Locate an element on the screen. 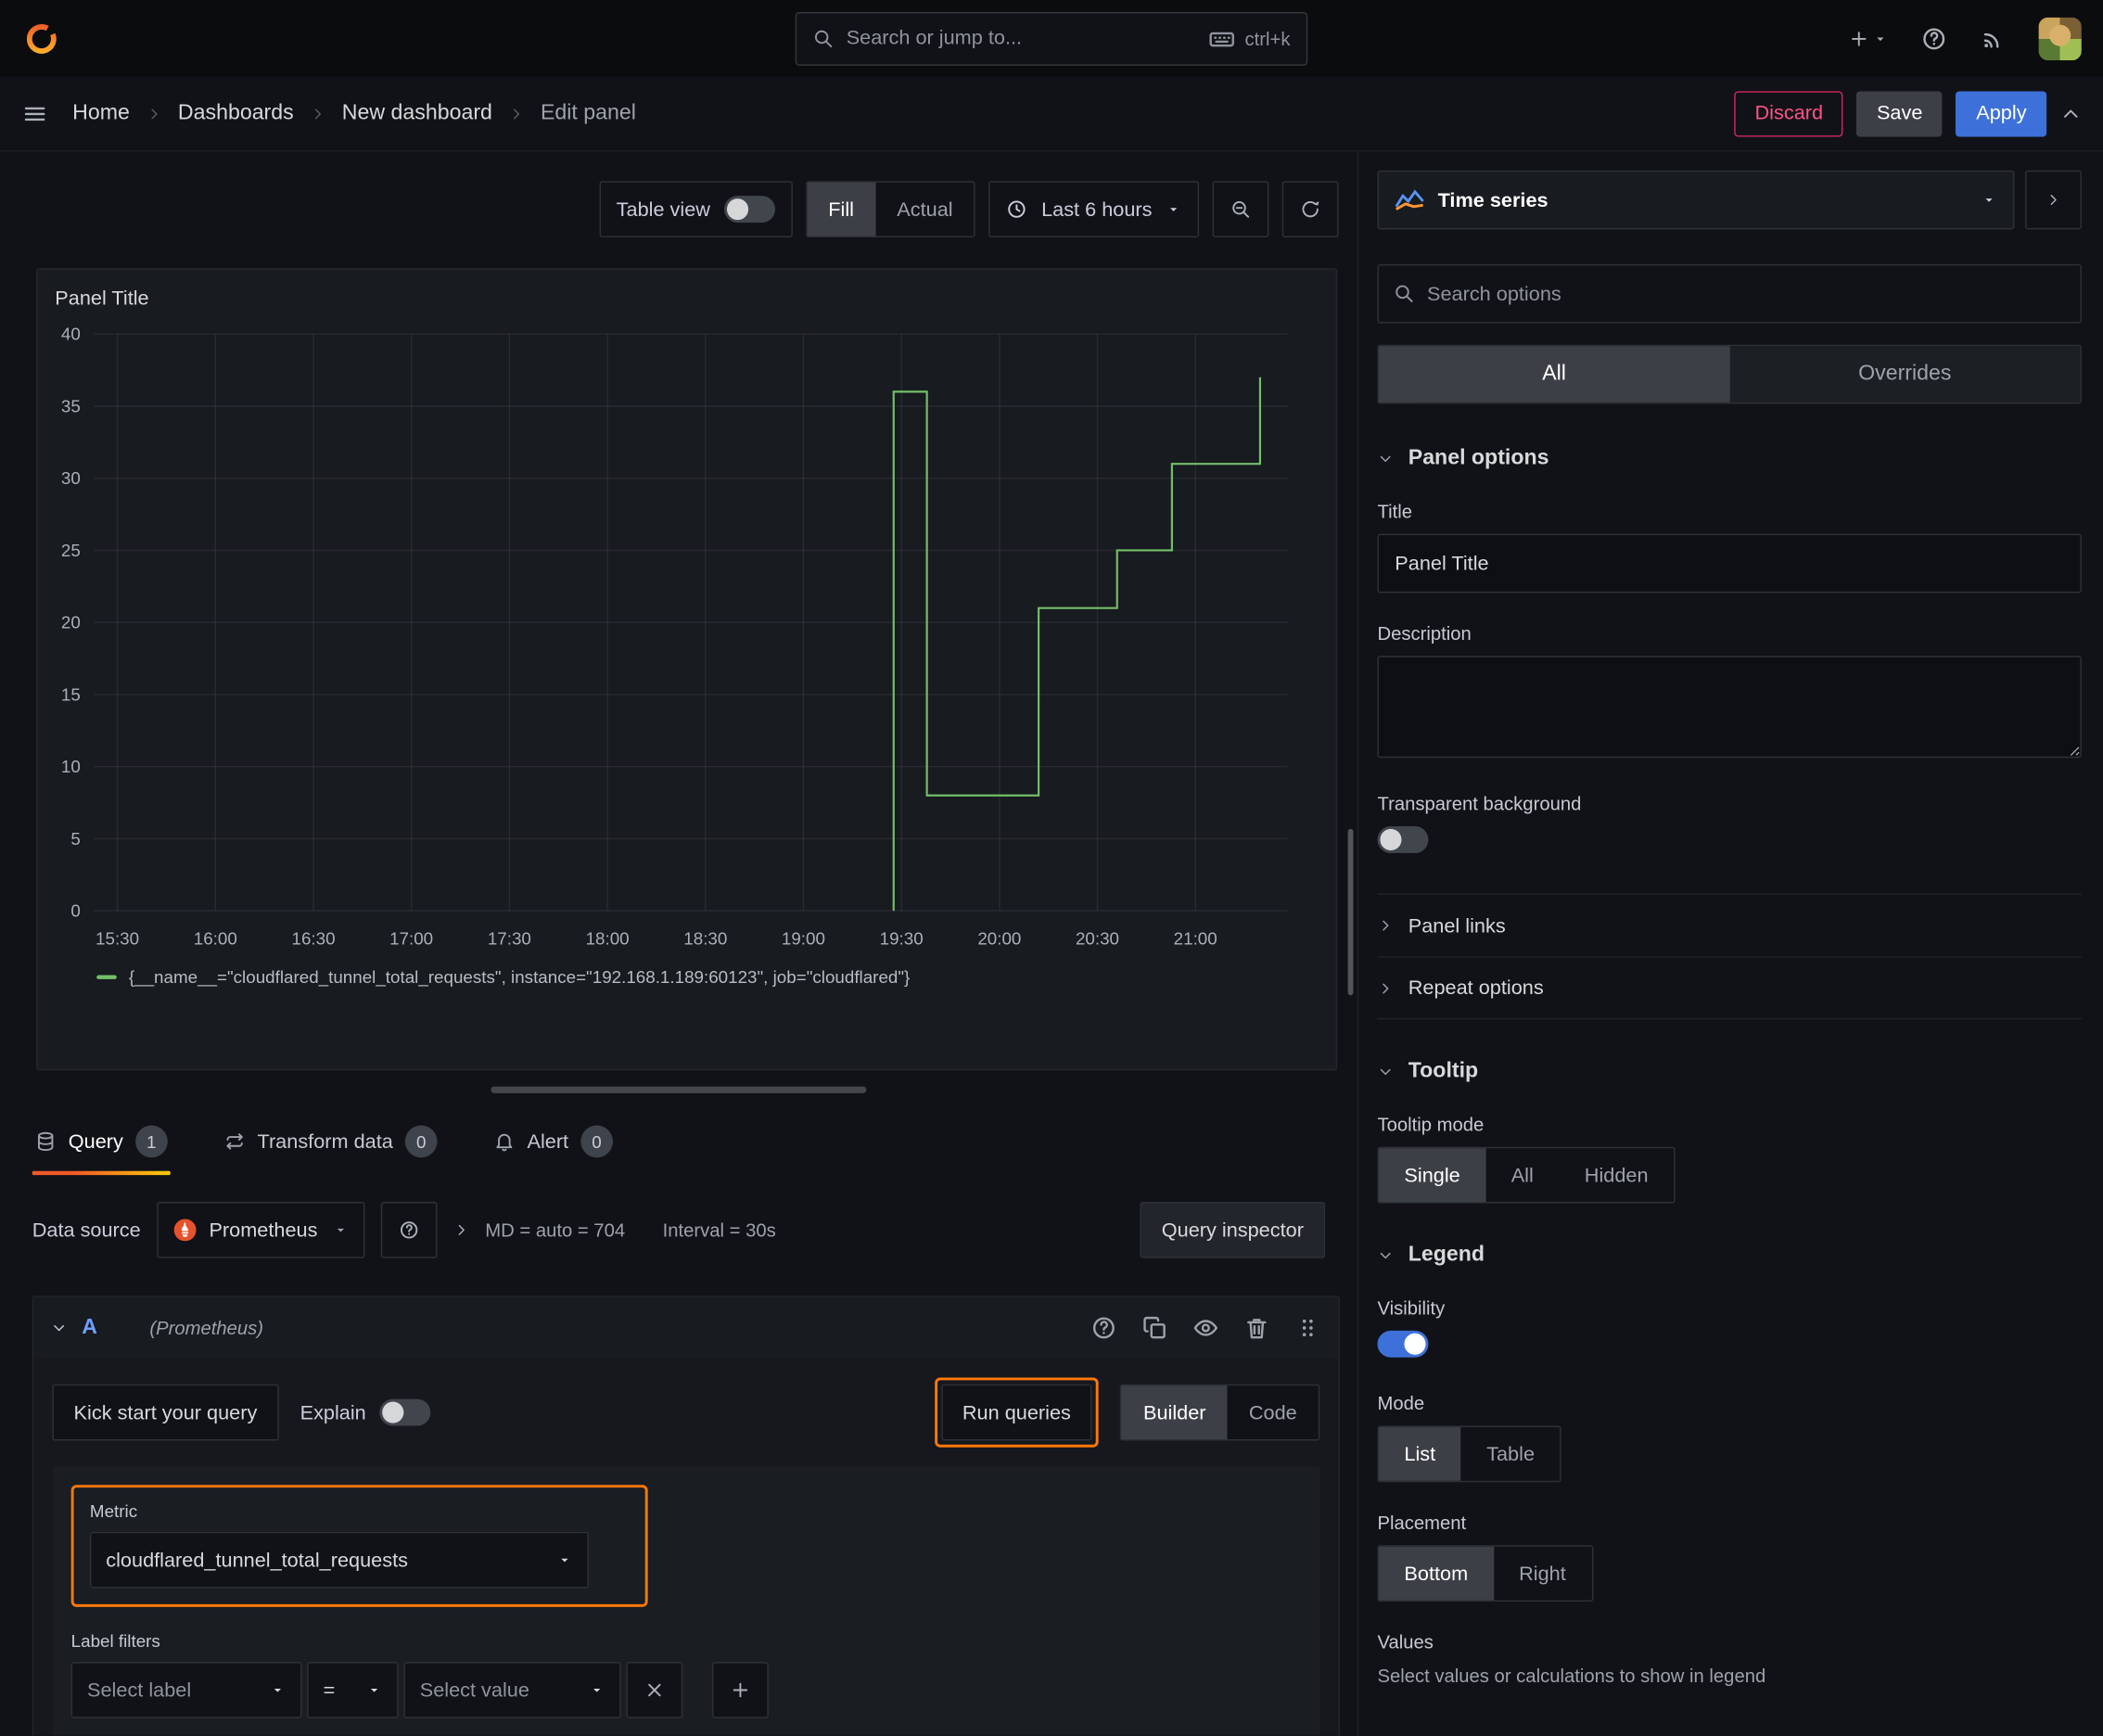 The height and width of the screenshot is (1736, 2103). panel-options-heading: Panel options is located at coordinates (1729, 459).